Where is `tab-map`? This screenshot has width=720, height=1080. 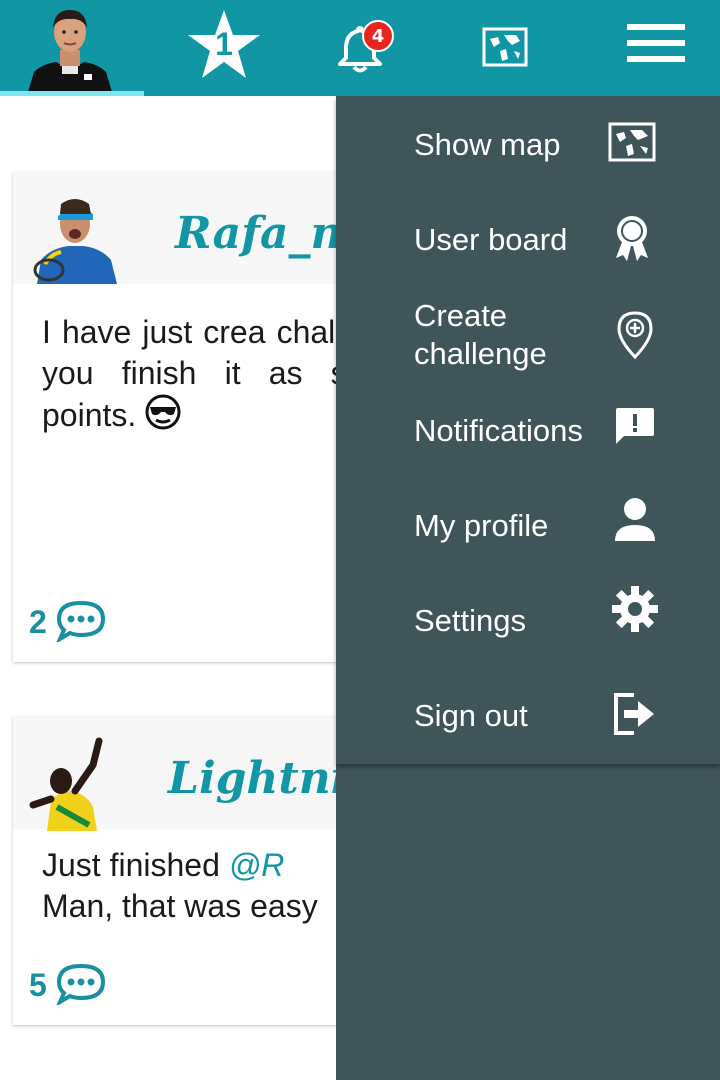
tab-map is located at coordinates (504, 48).